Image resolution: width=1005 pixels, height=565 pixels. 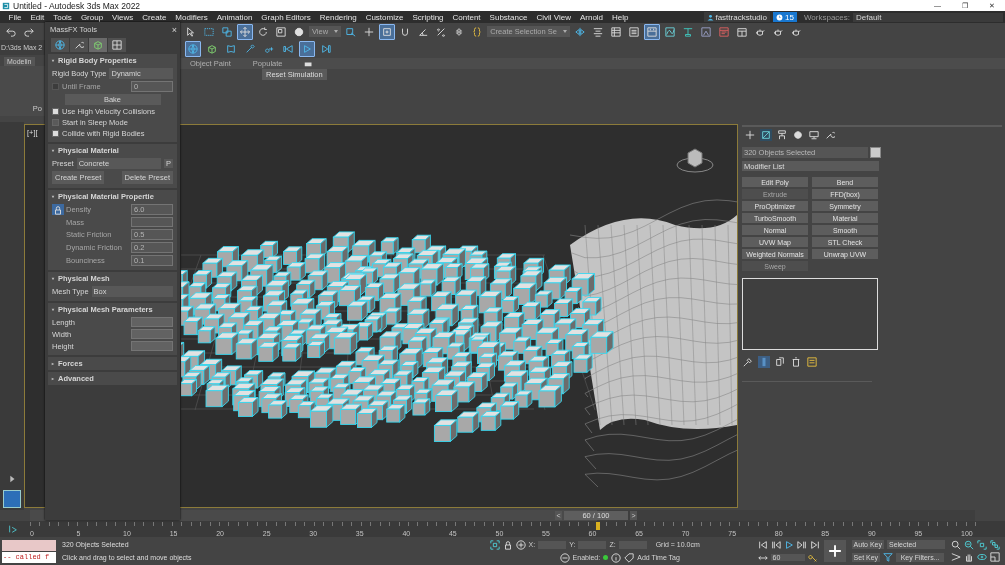 What do you see at coordinates (77, 5) in the screenshot?
I see `window-title: Untitled - Autodesk 3ds Max 2022` at bounding box center [77, 5].